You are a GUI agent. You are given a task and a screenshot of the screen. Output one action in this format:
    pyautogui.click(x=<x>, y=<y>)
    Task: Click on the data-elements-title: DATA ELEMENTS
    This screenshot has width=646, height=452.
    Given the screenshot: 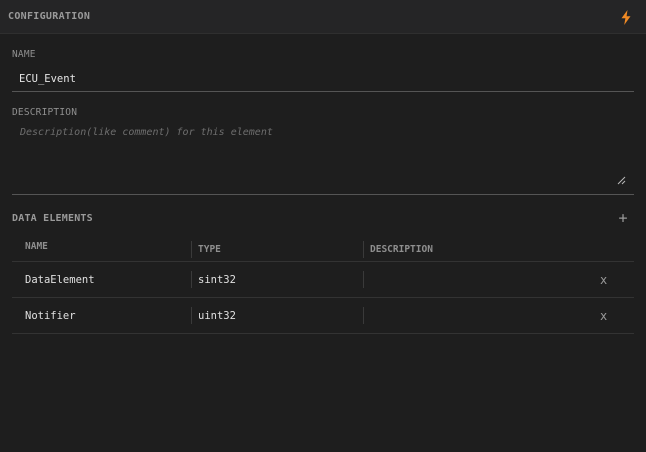 What is the action you would take?
    pyautogui.click(x=52, y=218)
    